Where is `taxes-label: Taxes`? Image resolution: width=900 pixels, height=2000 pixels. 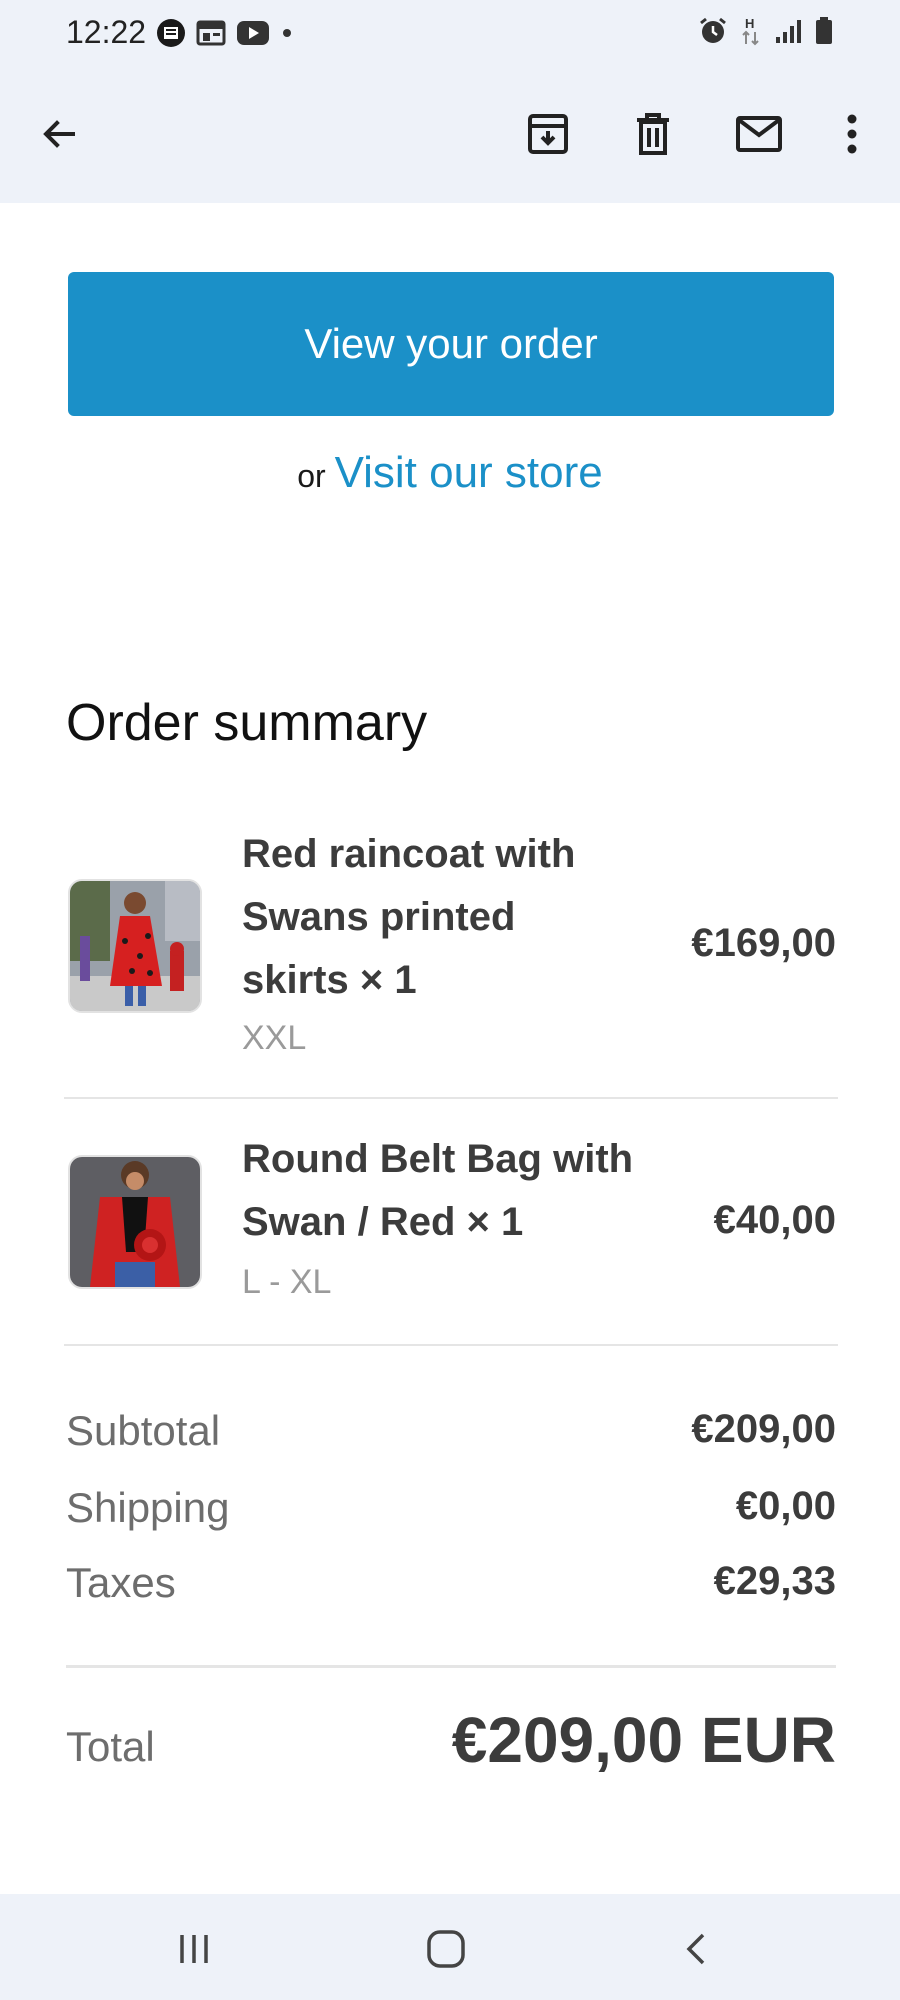 taxes-label: Taxes is located at coordinates (121, 1582).